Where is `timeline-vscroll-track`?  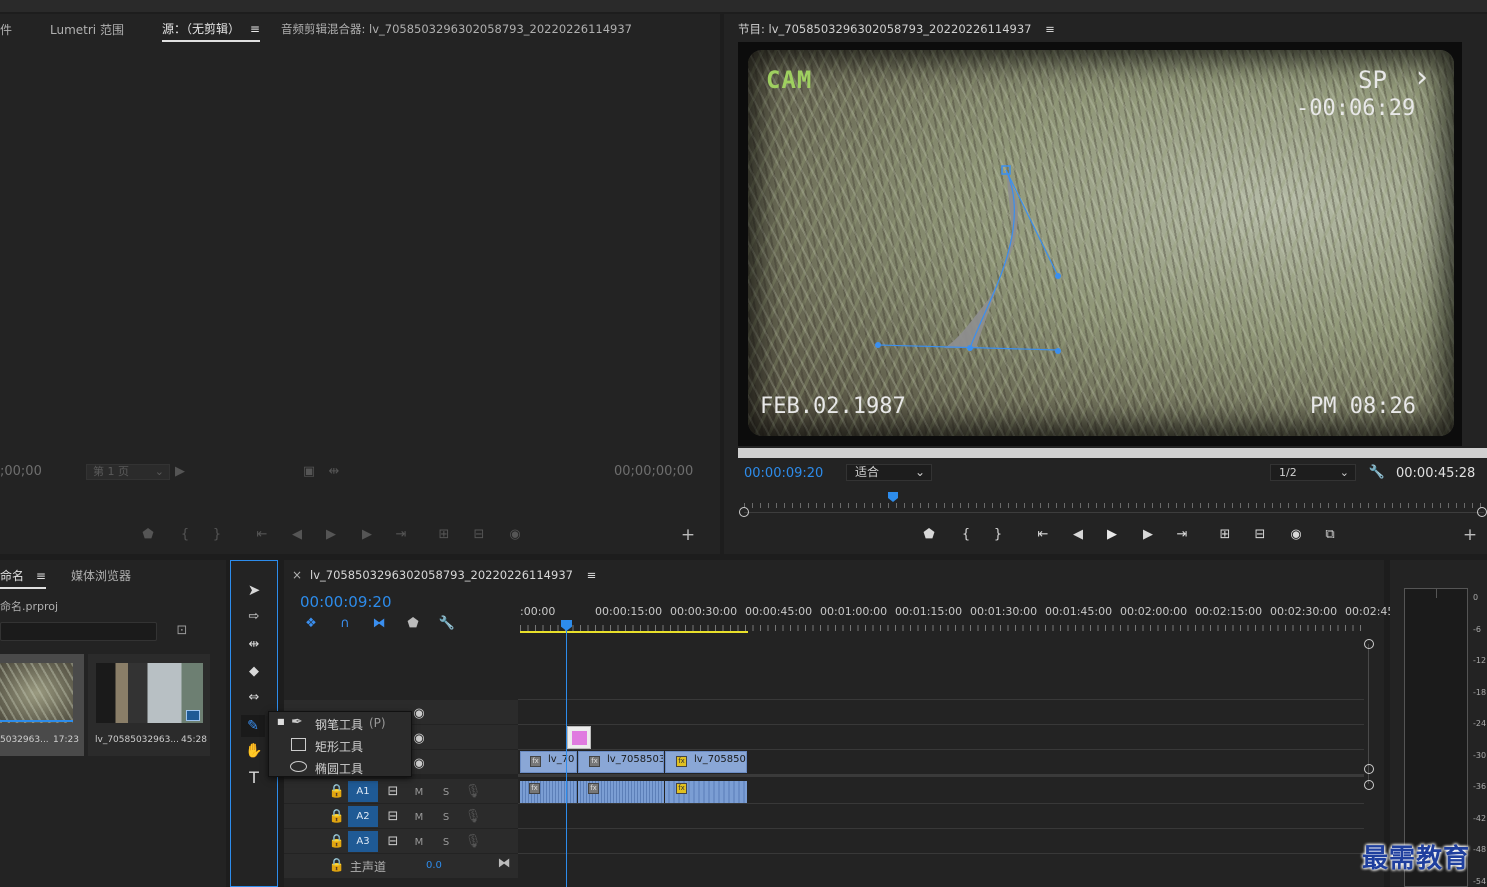 timeline-vscroll-track is located at coordinates (1368, 714).